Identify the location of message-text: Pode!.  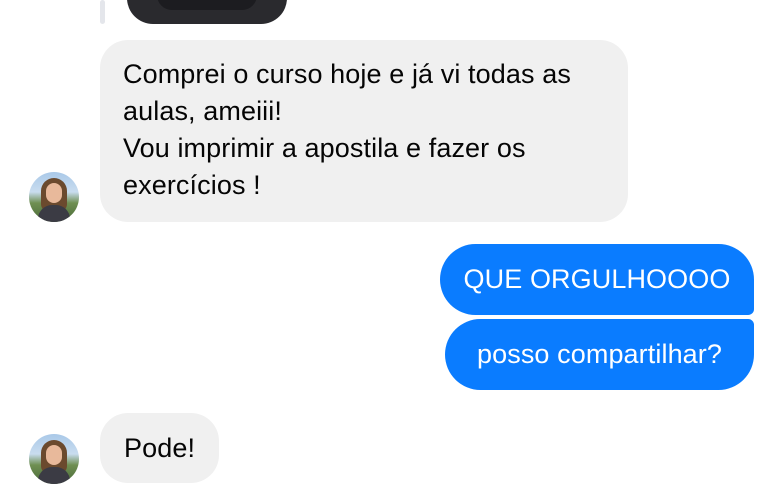
(160, 448).